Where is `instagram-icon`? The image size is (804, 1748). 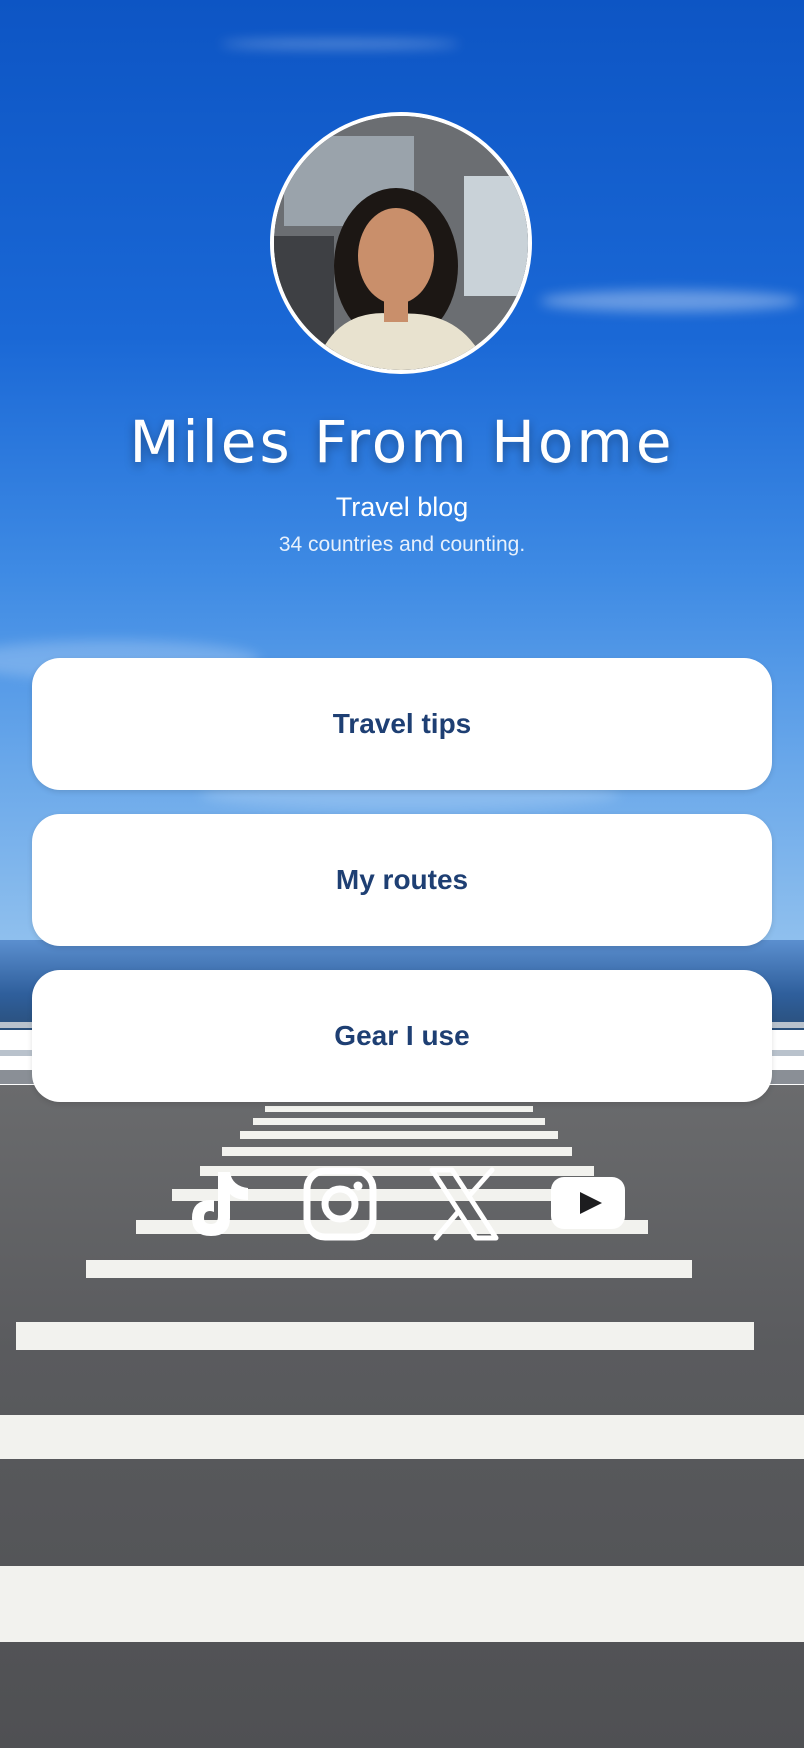
instagram-icon is located at coordinates (340, 1204).